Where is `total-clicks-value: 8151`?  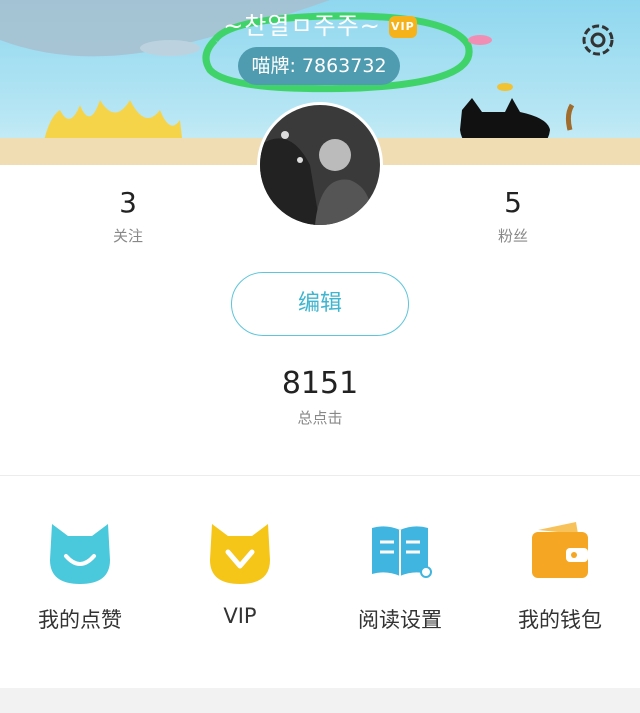
total-clicks-value: 8151 is located at coordinates (320, 383).